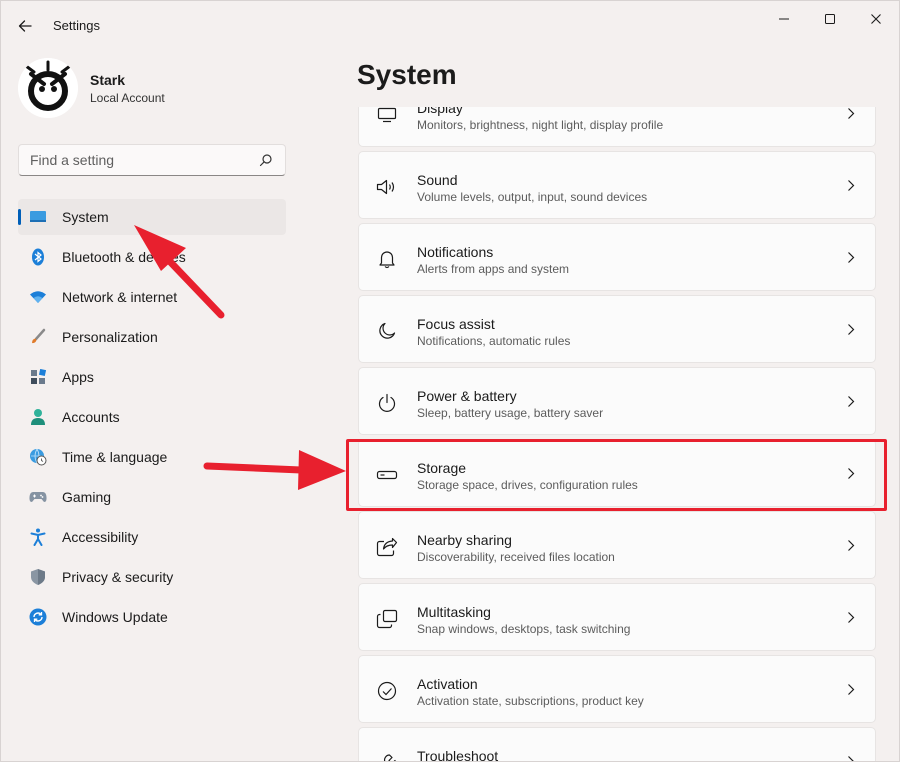 This screenshot has height=762, width=900. I want to click on search-input, so click(134, 160).